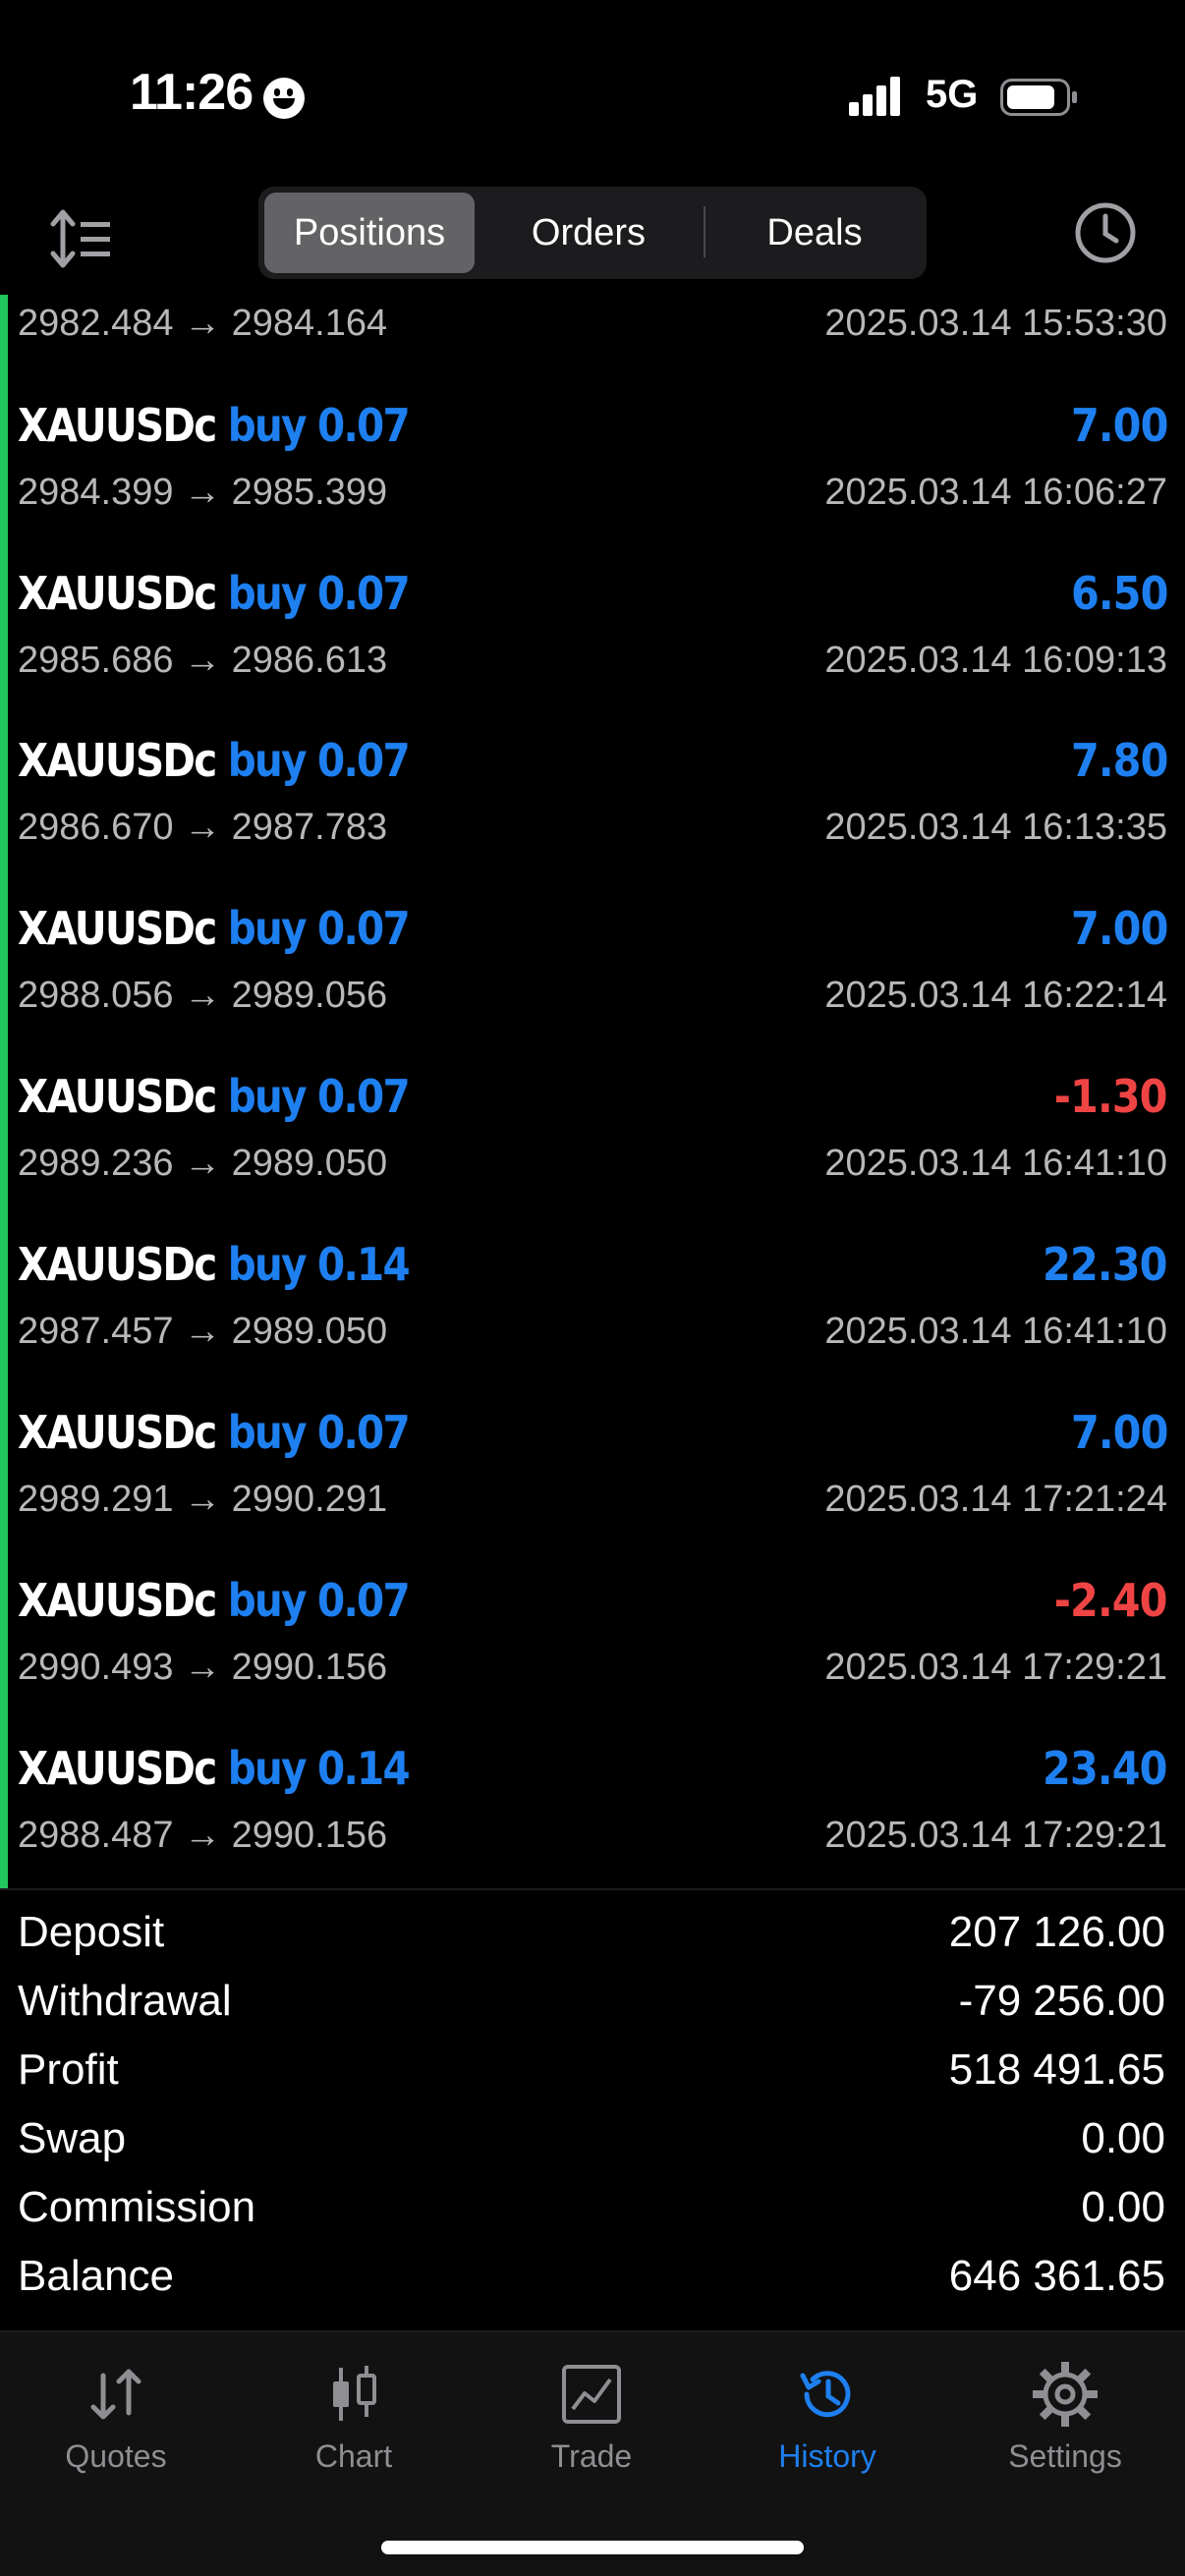  What do you see at coordinates (203, 995) in the screenshot?
I see `trade-prices: 2988.056 → 2989.056` at bounding box center [203, 995].